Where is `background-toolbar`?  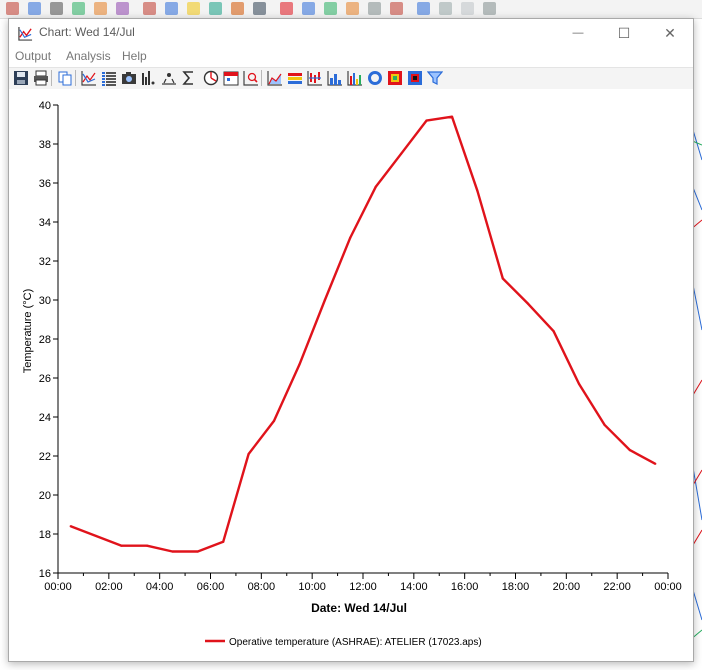 background-toolbar is located at coordinates (351, 9).